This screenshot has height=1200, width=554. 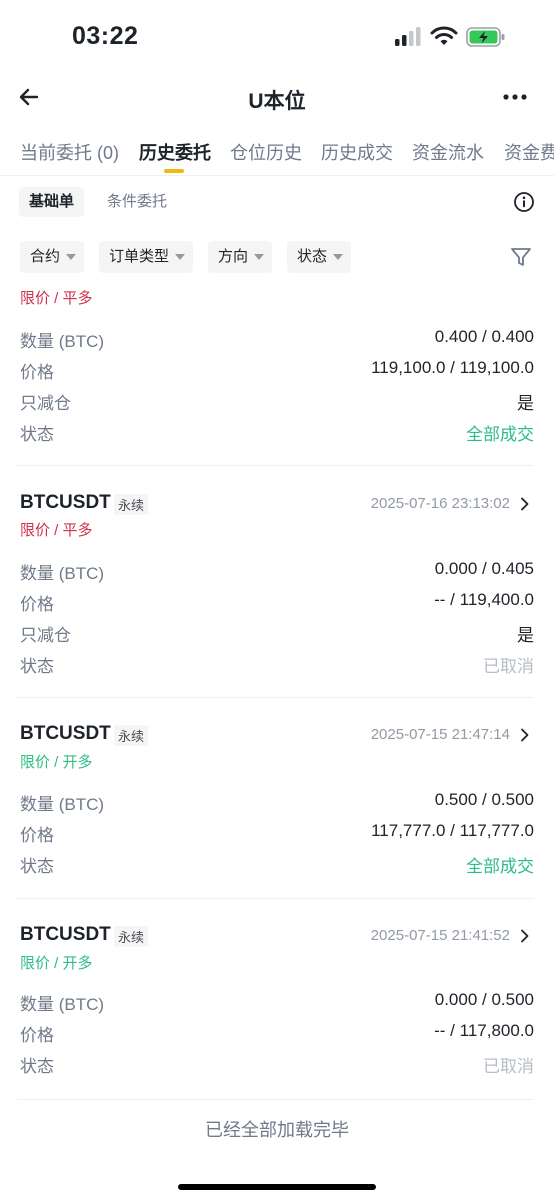 I want to click on filter-direction: 方向, so click(x=240, y=257).